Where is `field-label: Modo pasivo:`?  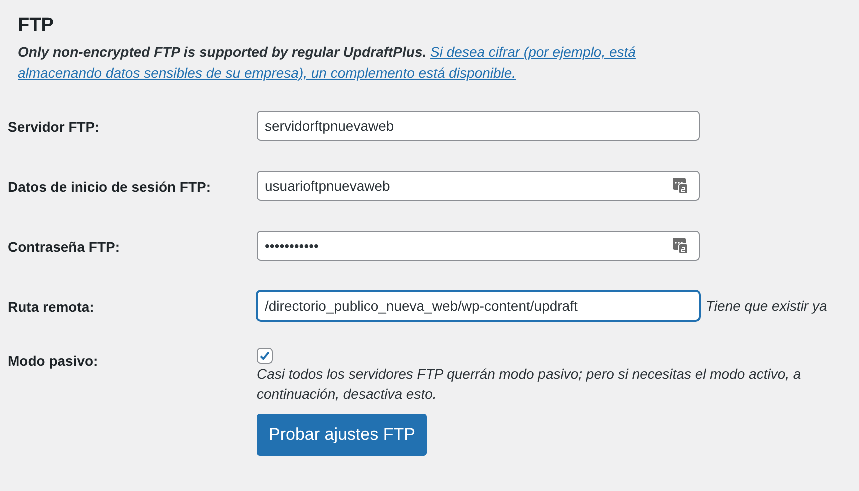
field-label: Modo pasivo: is located at coordinates (53, 361).